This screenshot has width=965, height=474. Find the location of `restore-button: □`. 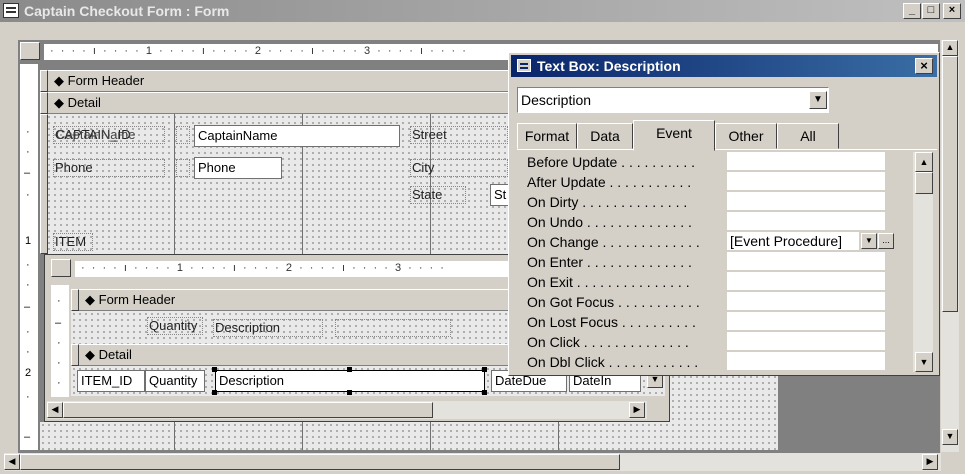

restore-button: □ is located at coordinates (931, 11).